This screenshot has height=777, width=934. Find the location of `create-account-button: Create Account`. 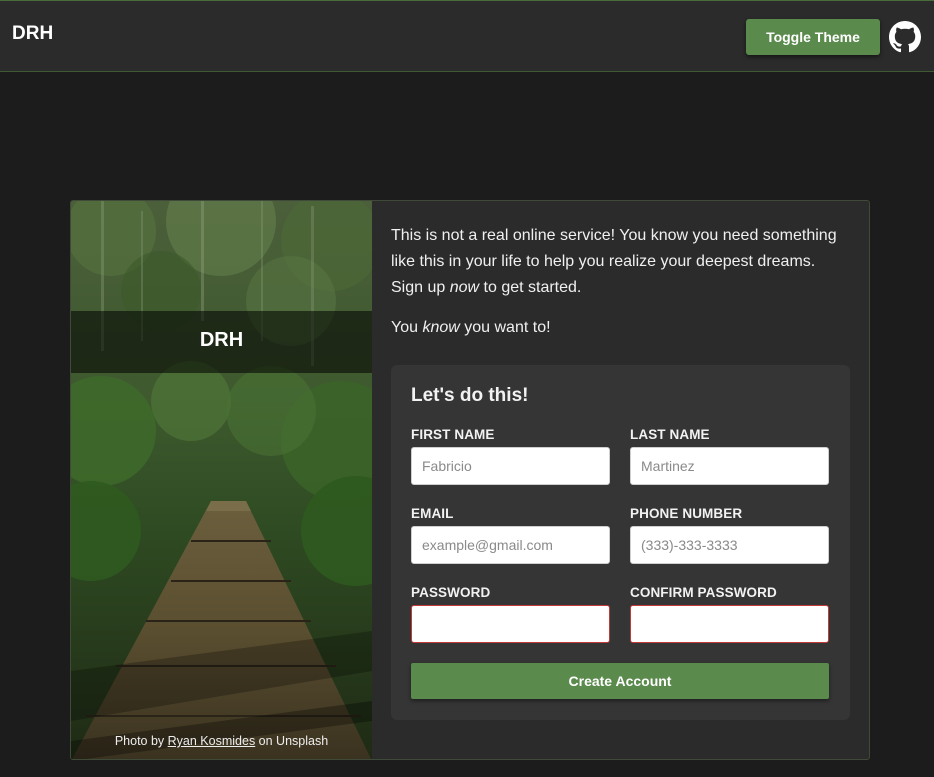

create-account-button: Create Account is located at coordinates (620, 681).